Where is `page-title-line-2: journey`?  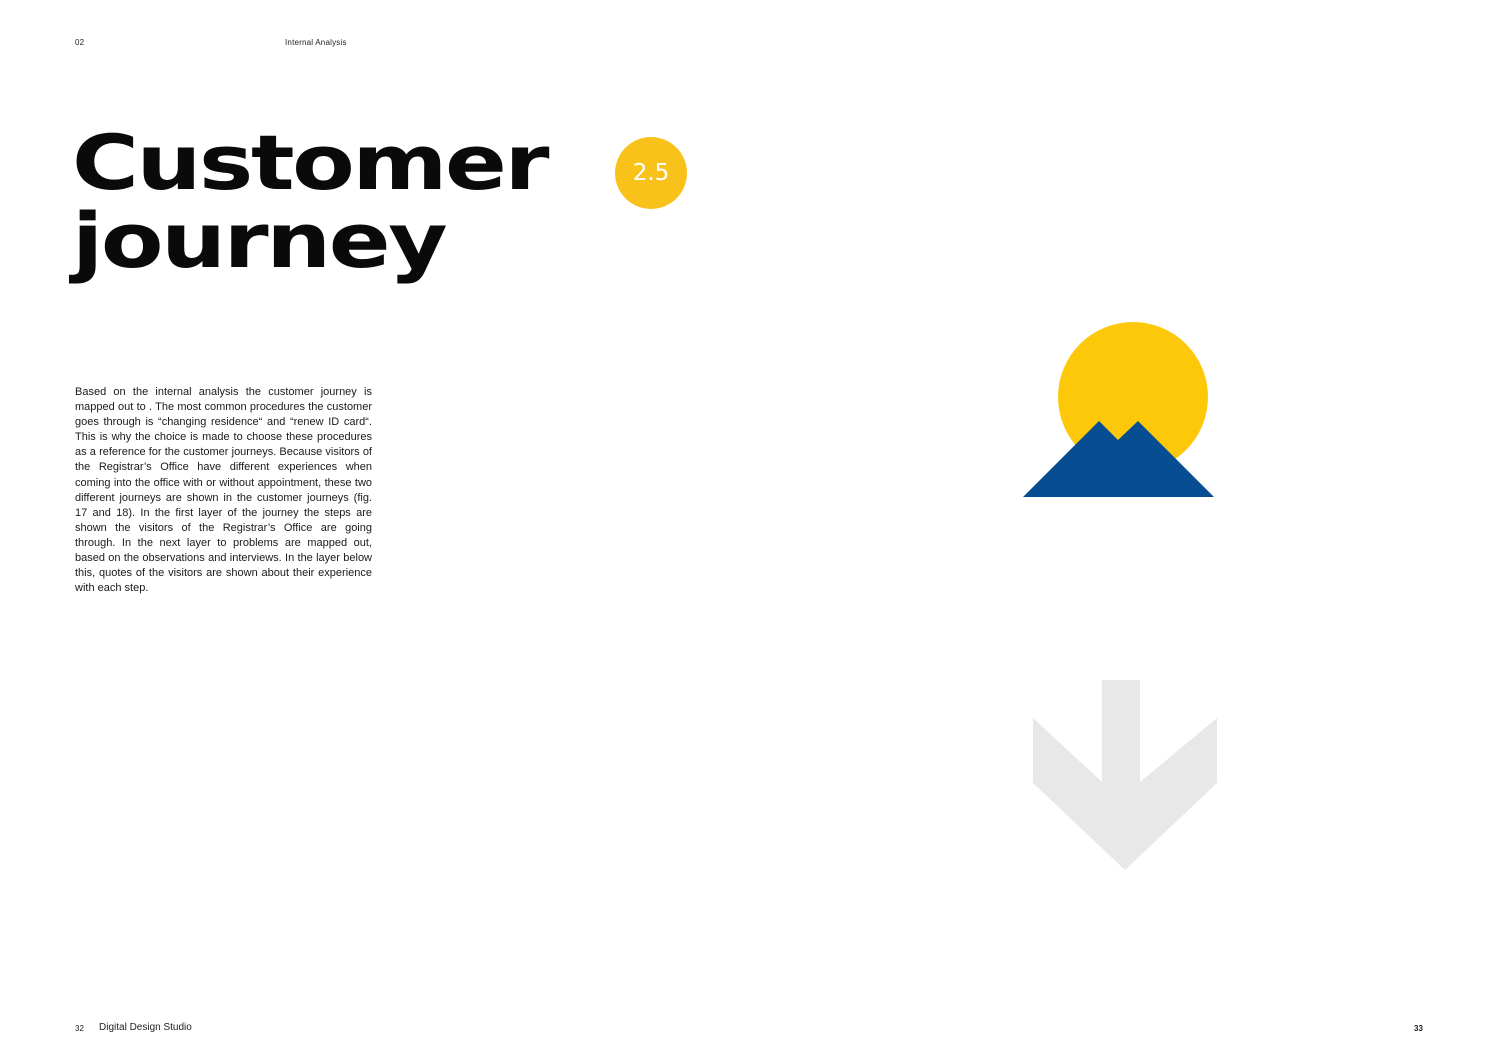 page-title-line-2: journey is located at coordinates (260, 240).